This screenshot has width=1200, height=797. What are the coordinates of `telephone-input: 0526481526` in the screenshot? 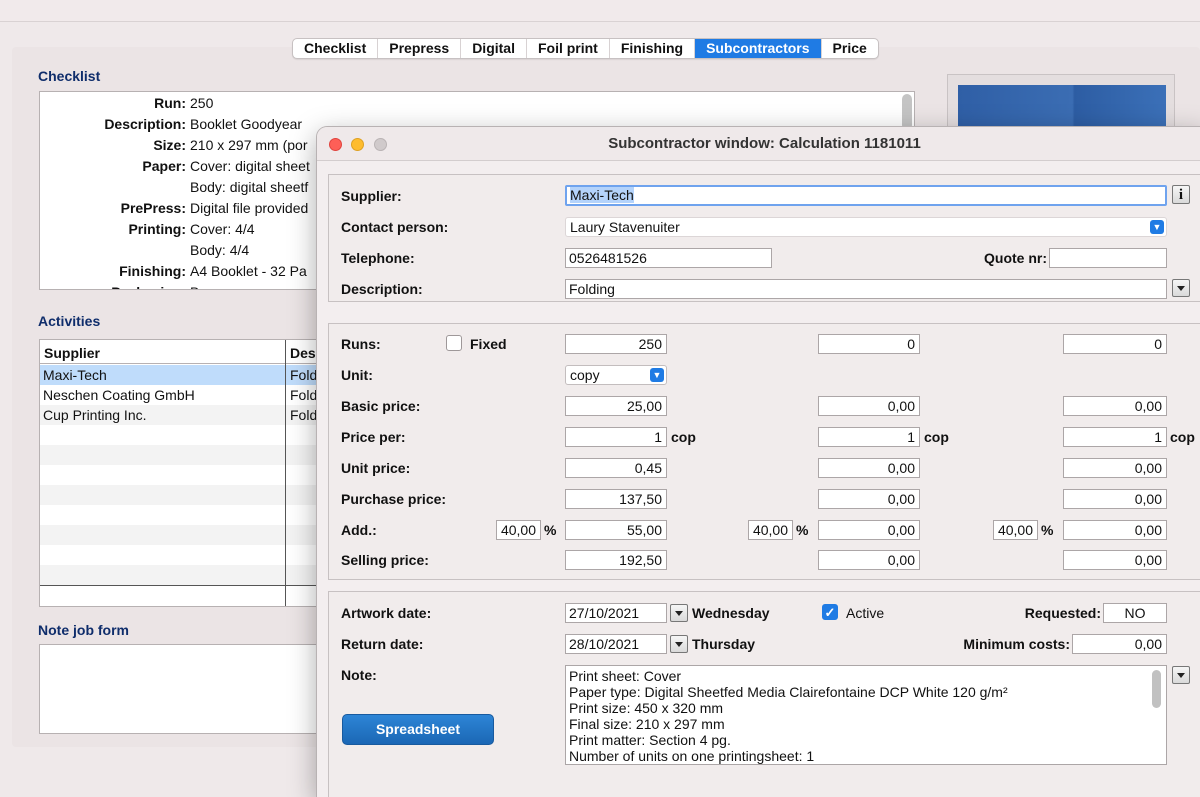 It's located at (668, 258).